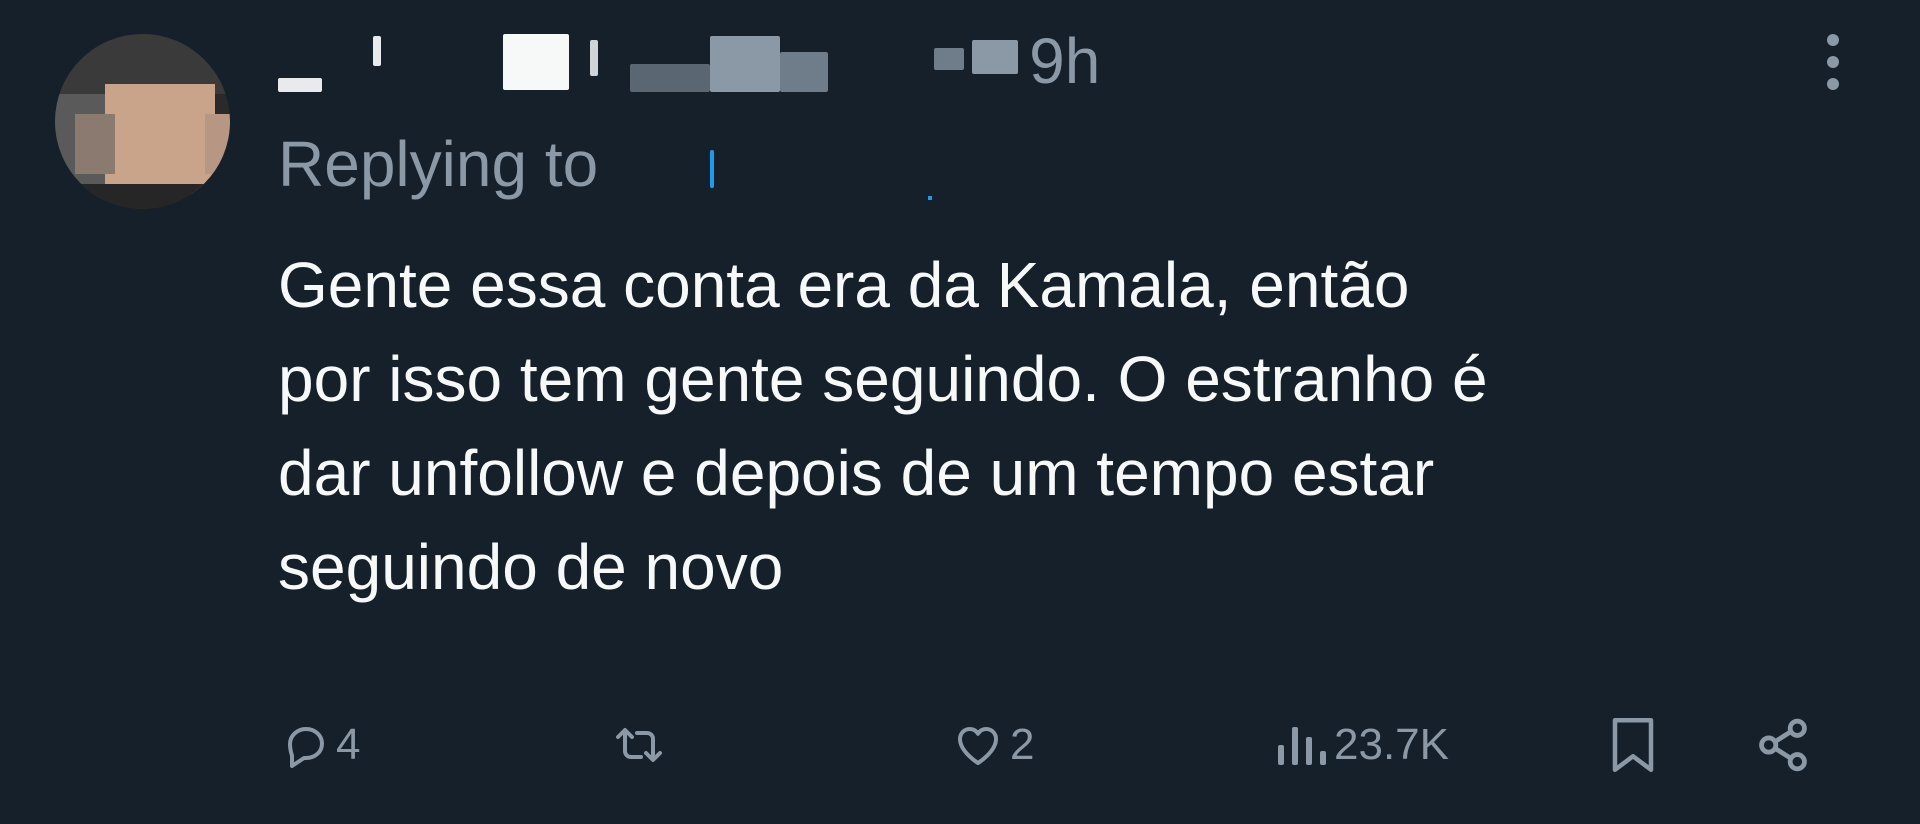 This screenshot has width=1920, height=824. I want to click on tweet-time: · 9h, so click(1045, 61).